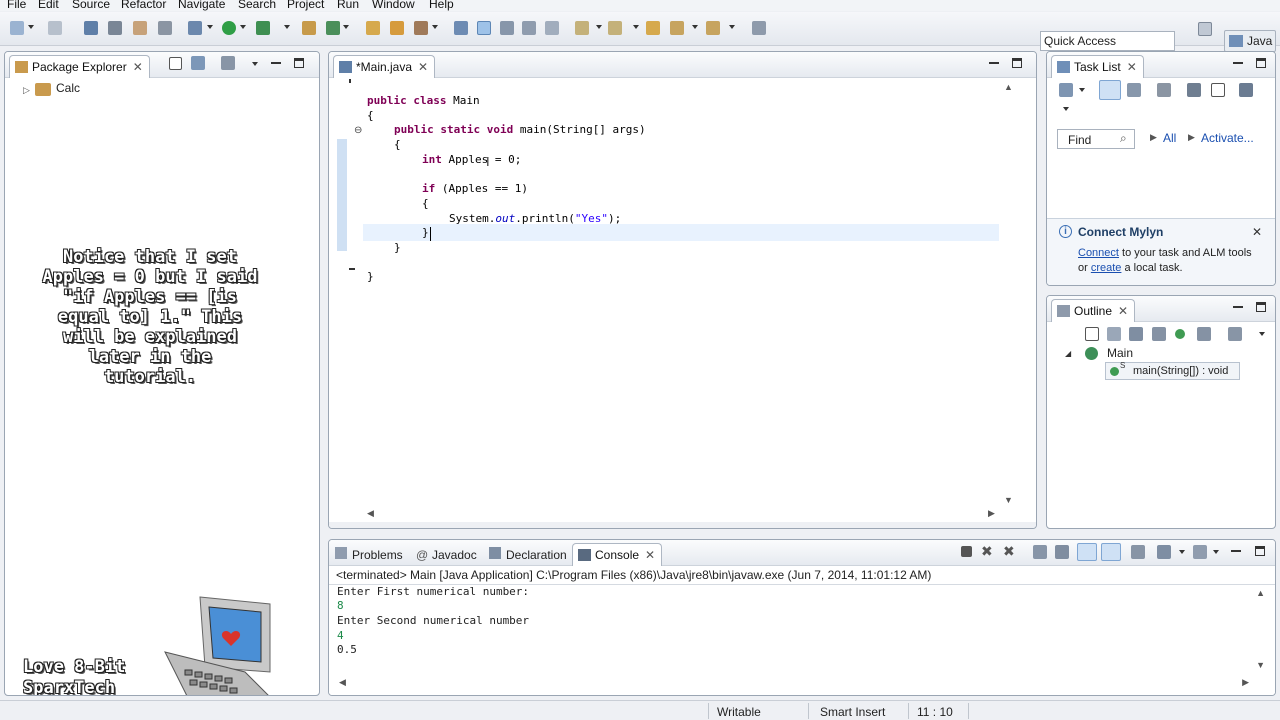 The height and width of the screenshot is (720, 1280). Describe the element at coordinates (348, 5) in the screenshot. I see `menu-run: Run` at that location.